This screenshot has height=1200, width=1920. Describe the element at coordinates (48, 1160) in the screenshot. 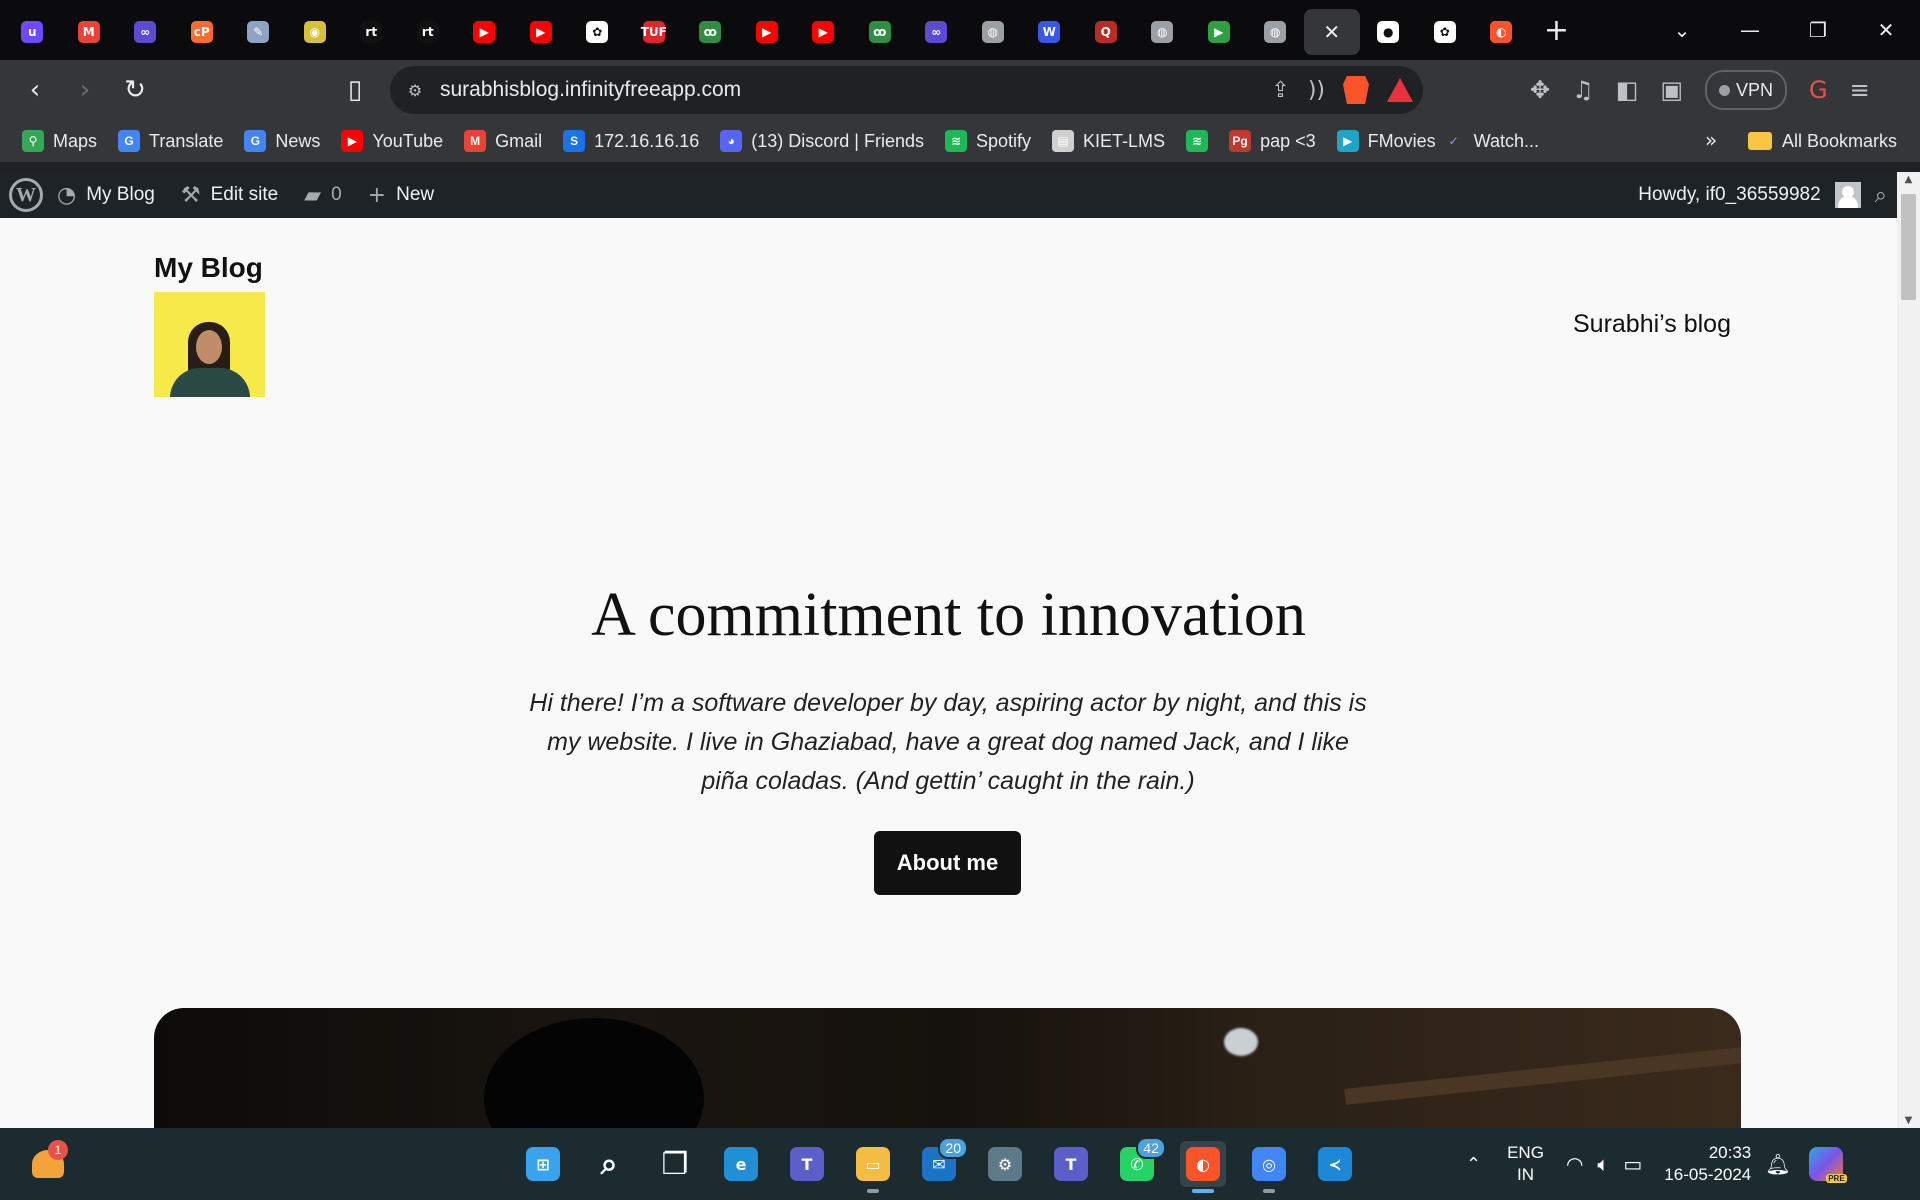

I see `weather-widget: 1` at that location.